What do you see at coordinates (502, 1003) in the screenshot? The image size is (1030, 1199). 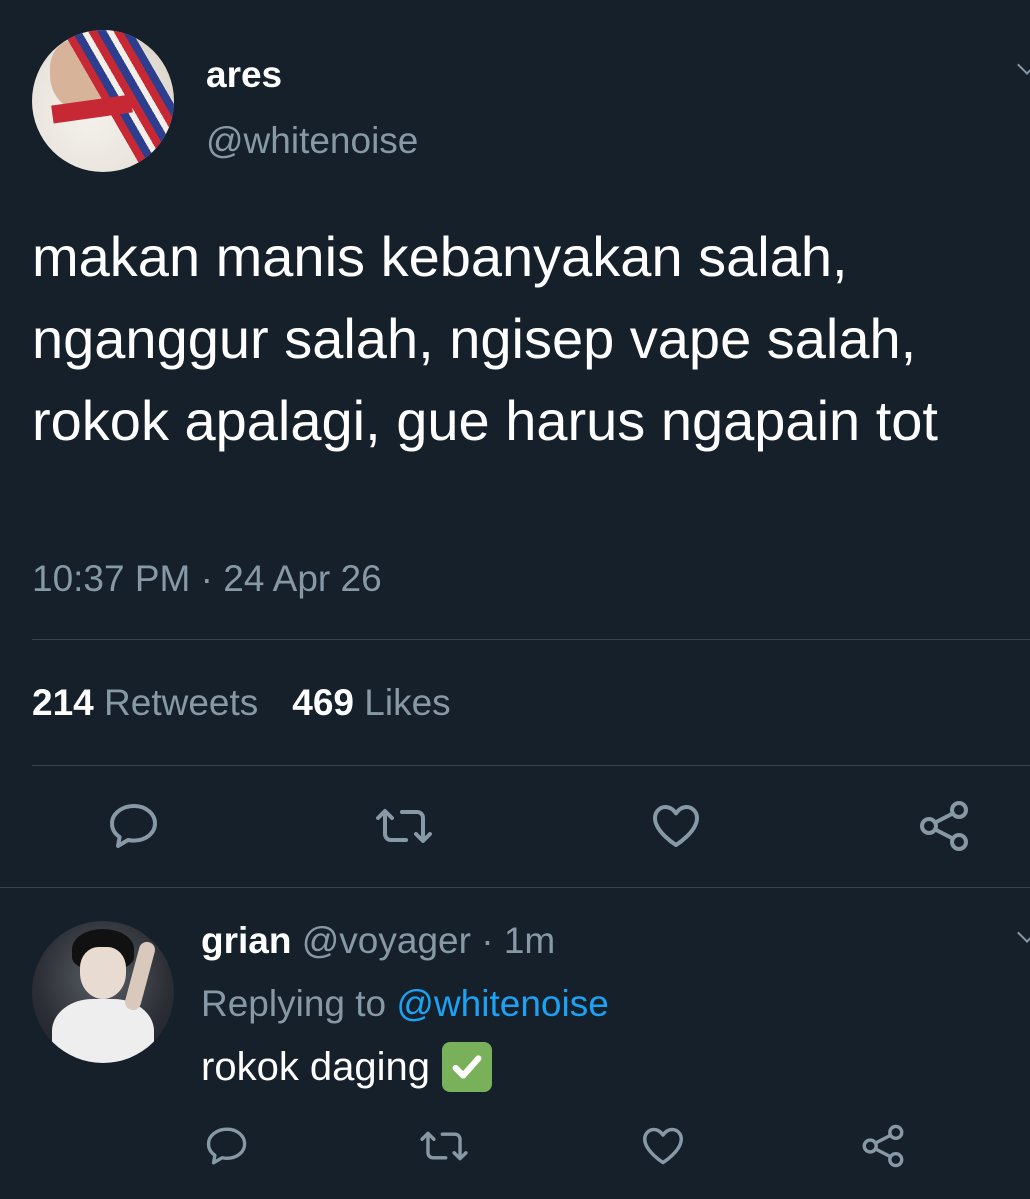 I see `replying-mention-link: @whitenoise` at bounding box center [502, 1003].